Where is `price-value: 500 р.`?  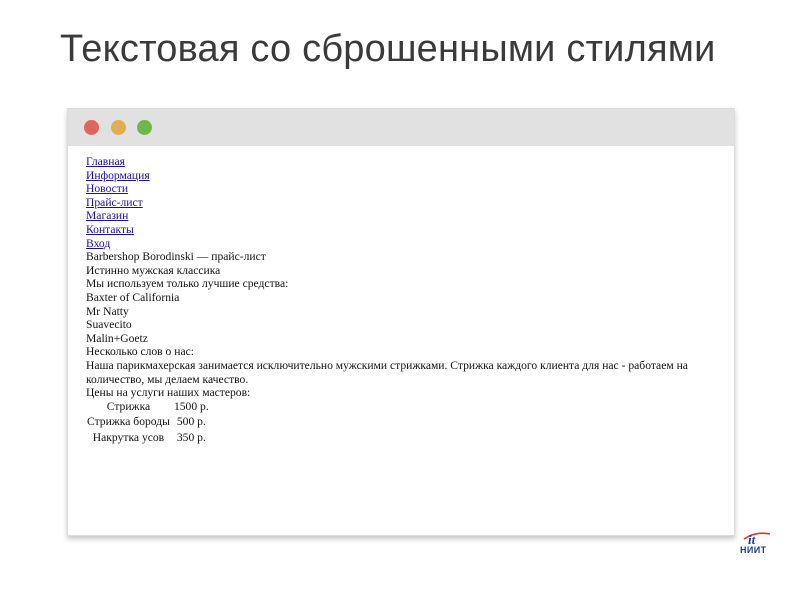 price-value: 500 р. is located at coordinates (191, 422).